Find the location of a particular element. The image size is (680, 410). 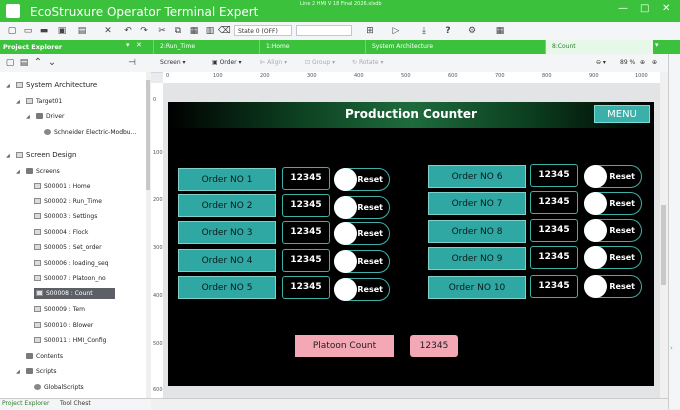

tree-driver: Driver is located at coordinates (50, 116).